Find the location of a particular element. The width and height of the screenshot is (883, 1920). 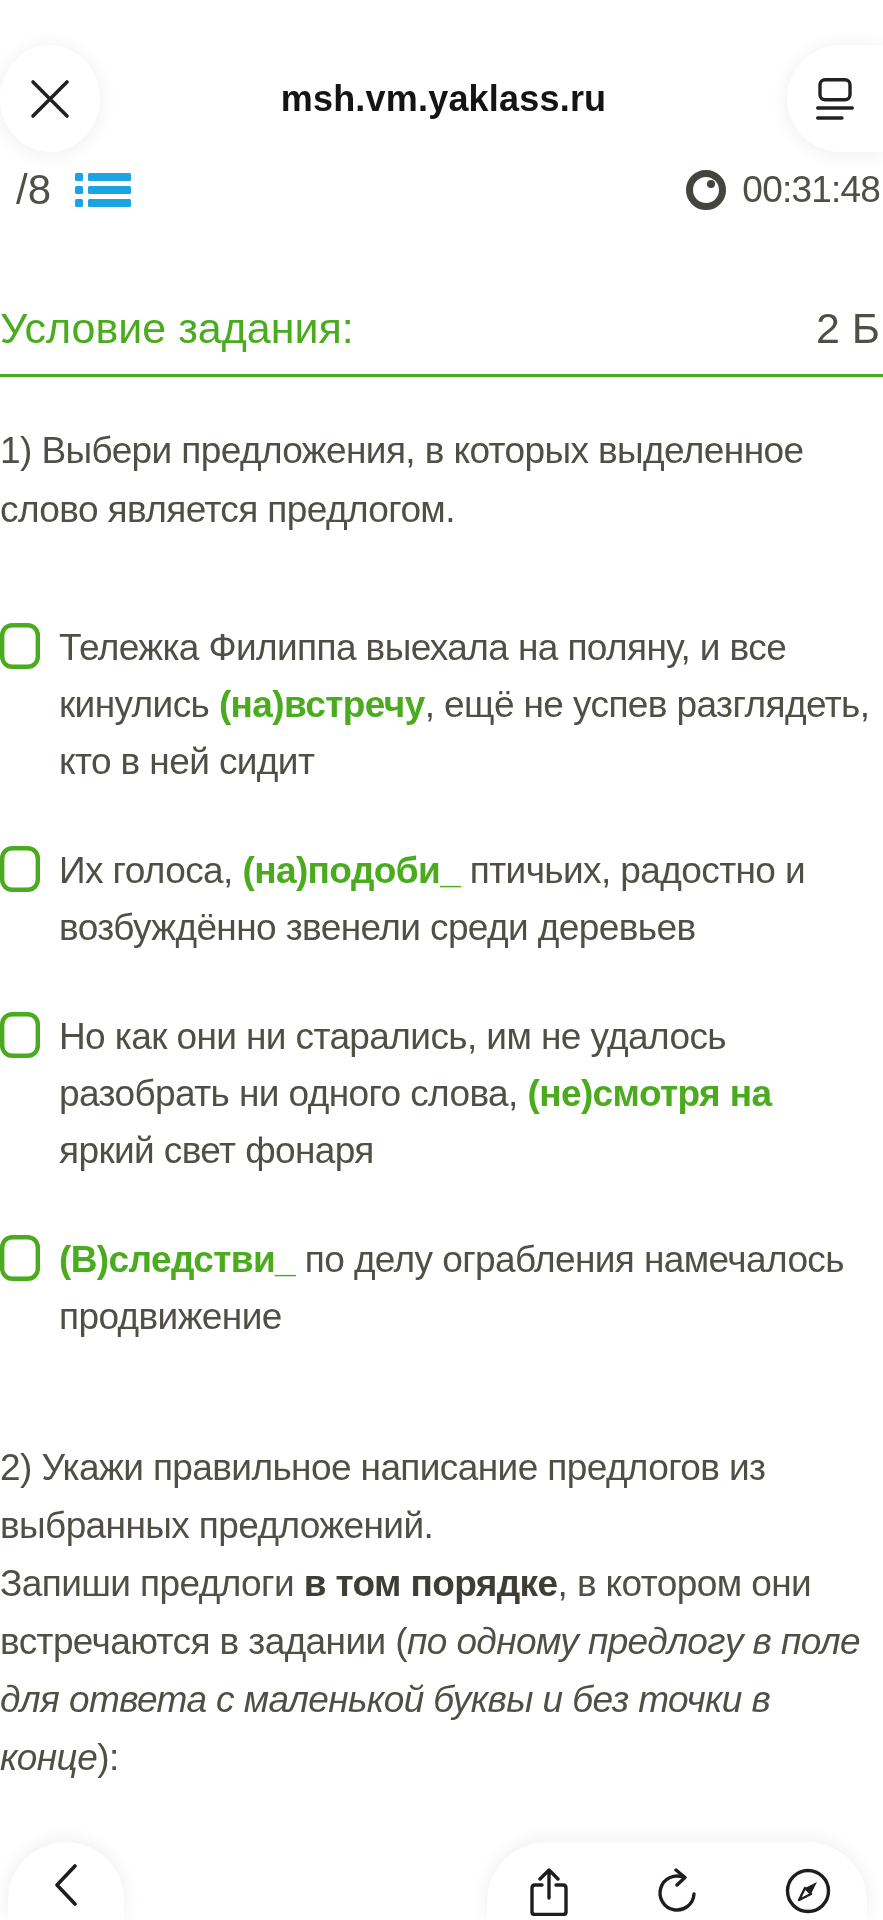

question-text: 2) Укажи правильное написание предлогов из выбранных предложений. is located at coordinates (383, 1497).